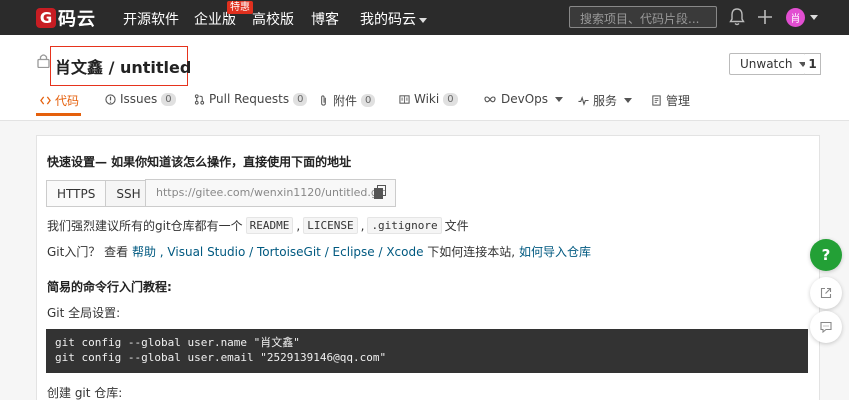  Describe the element at coordinates (110, 99) in the screenshot. I see `info-circle-icon` at that location.